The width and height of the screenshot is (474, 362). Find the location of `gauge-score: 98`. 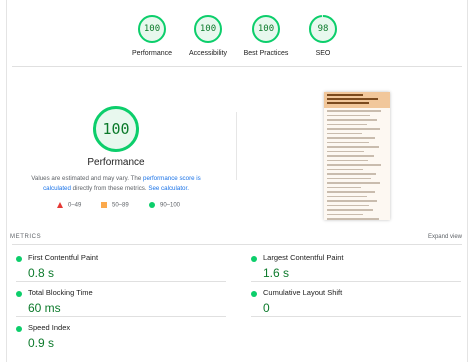

gauge-score: 98 is located at coordinates (323, 29).